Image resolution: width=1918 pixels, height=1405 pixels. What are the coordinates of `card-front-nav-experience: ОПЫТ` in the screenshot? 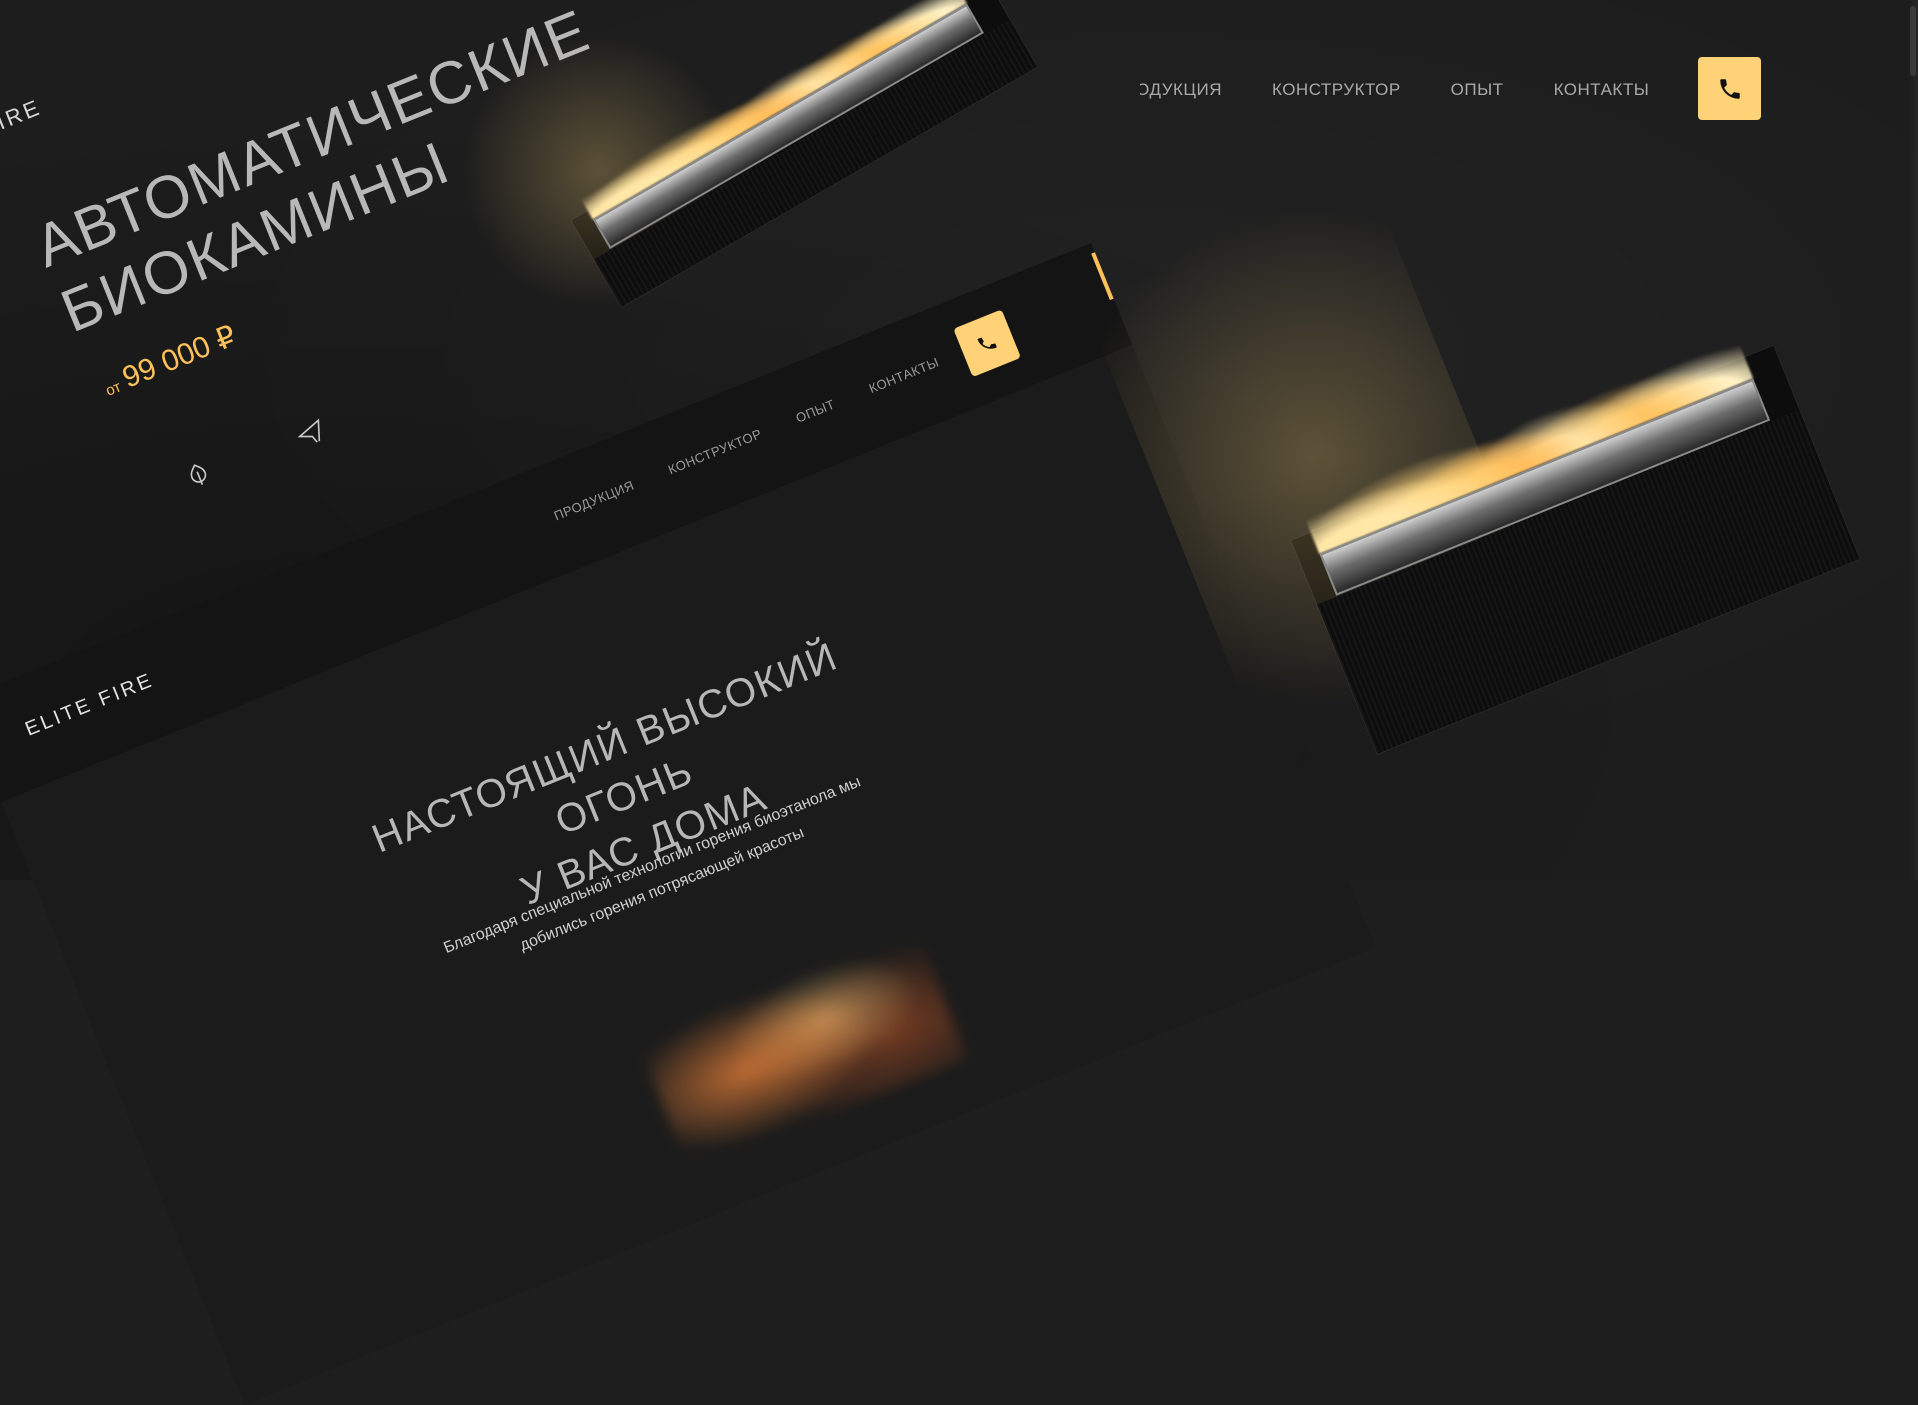 It's located at (816, 410).